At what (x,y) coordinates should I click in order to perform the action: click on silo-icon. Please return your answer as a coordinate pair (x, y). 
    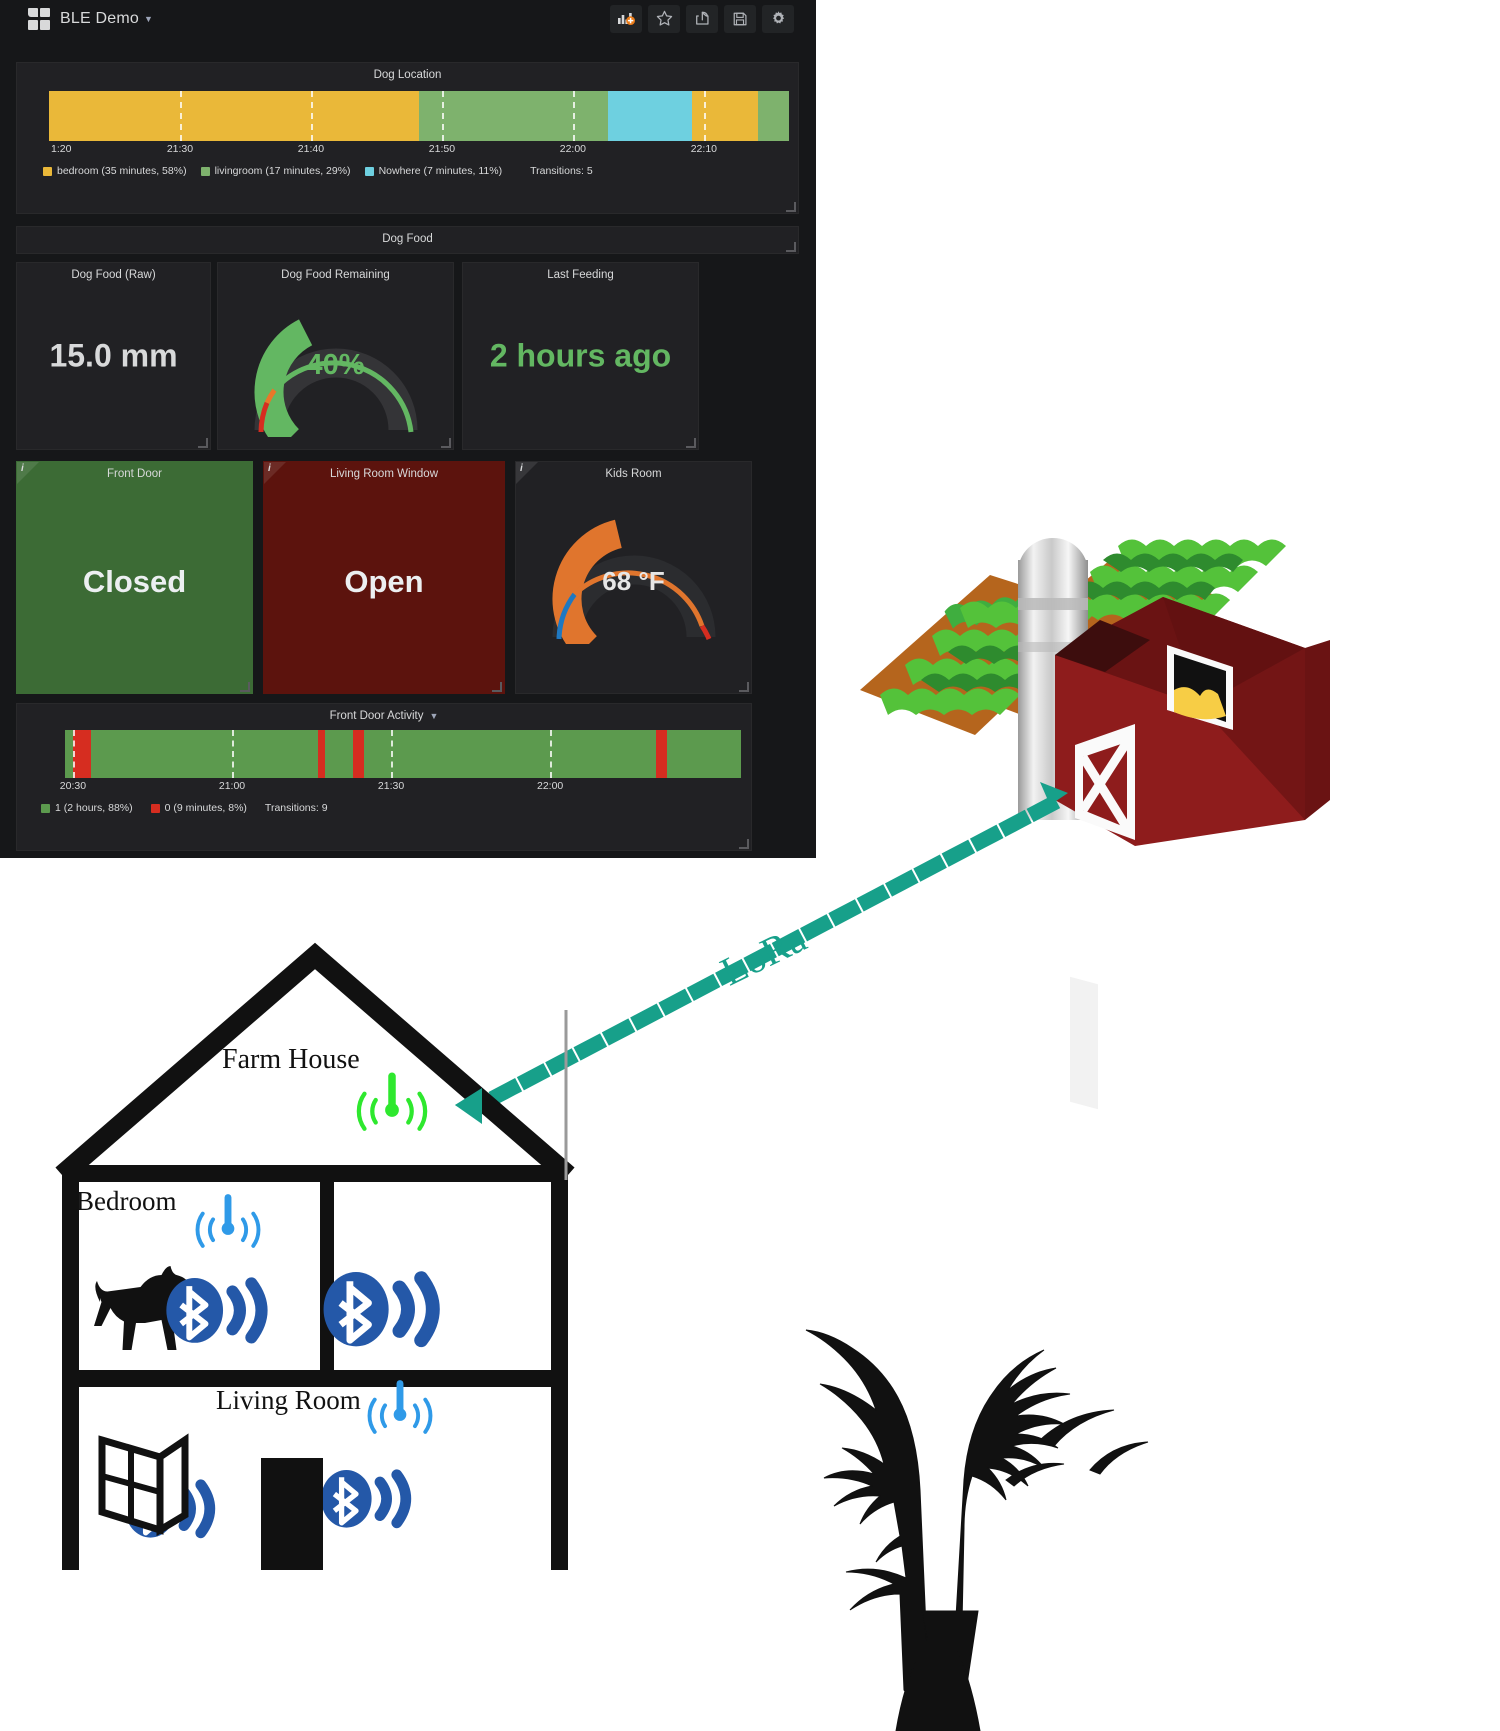
    Looking at the image, I should click on (1053, 679).